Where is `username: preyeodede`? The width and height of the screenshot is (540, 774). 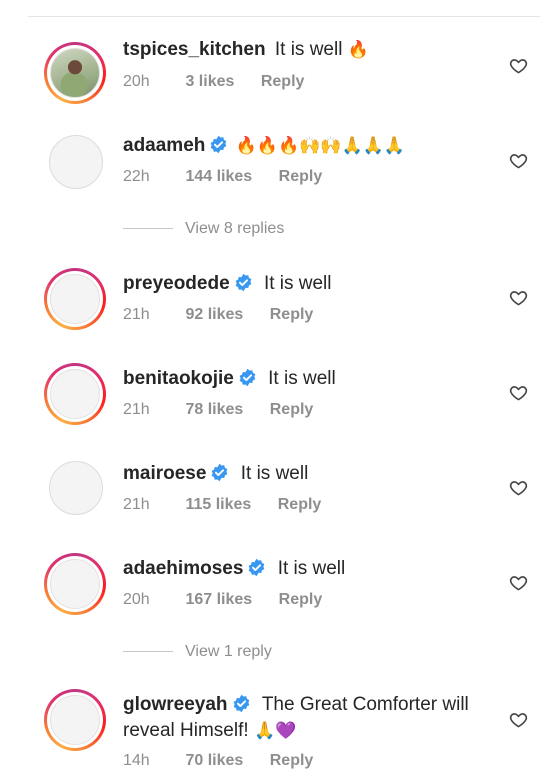 username: preyeodede is located at coordinates (176, 283).